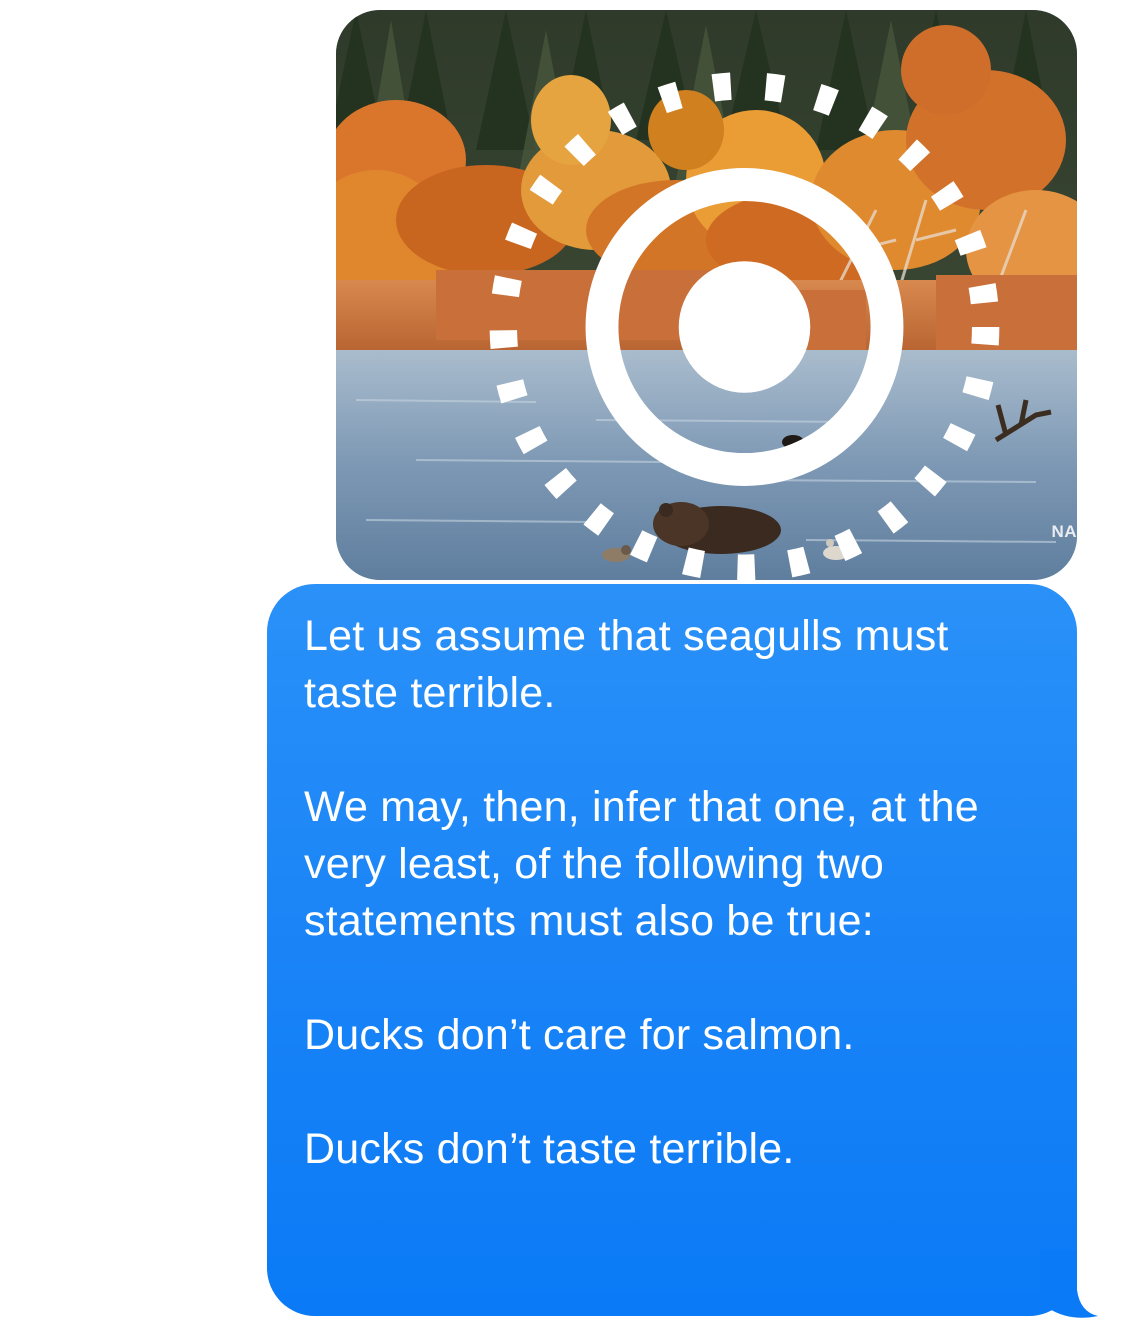 This screenshot has width=1125, height=1327. What do you see at coordinates (1069, 1284) in the screenshot?
I see `bubble-tail` at bounding box center [1069, 1284].